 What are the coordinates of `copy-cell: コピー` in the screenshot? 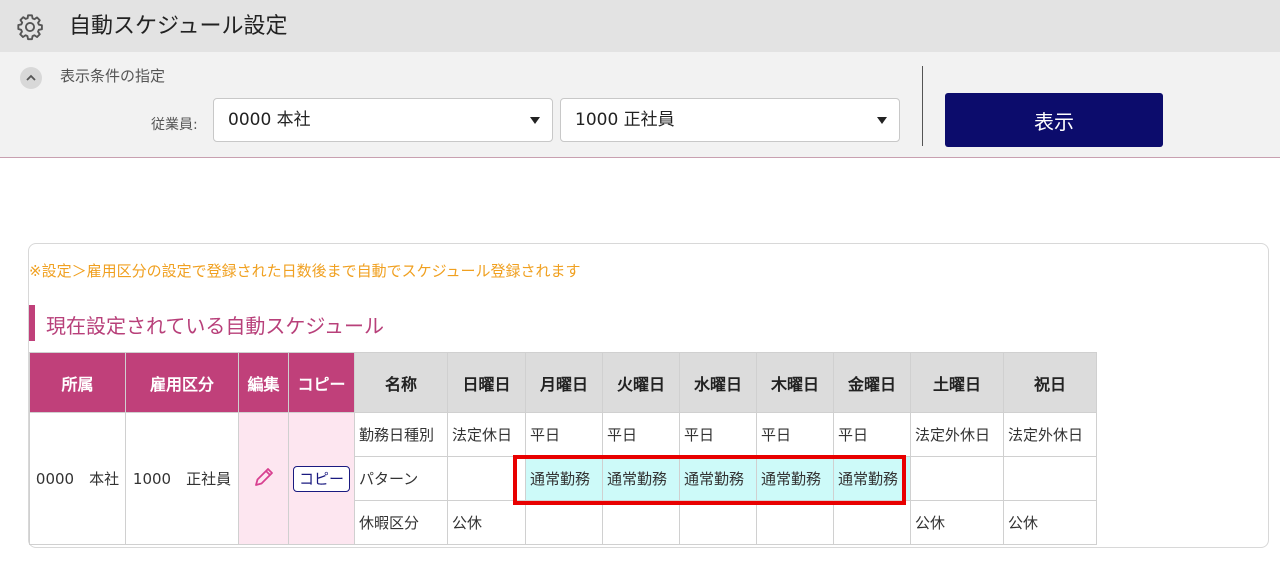 It's located at (321, 478).